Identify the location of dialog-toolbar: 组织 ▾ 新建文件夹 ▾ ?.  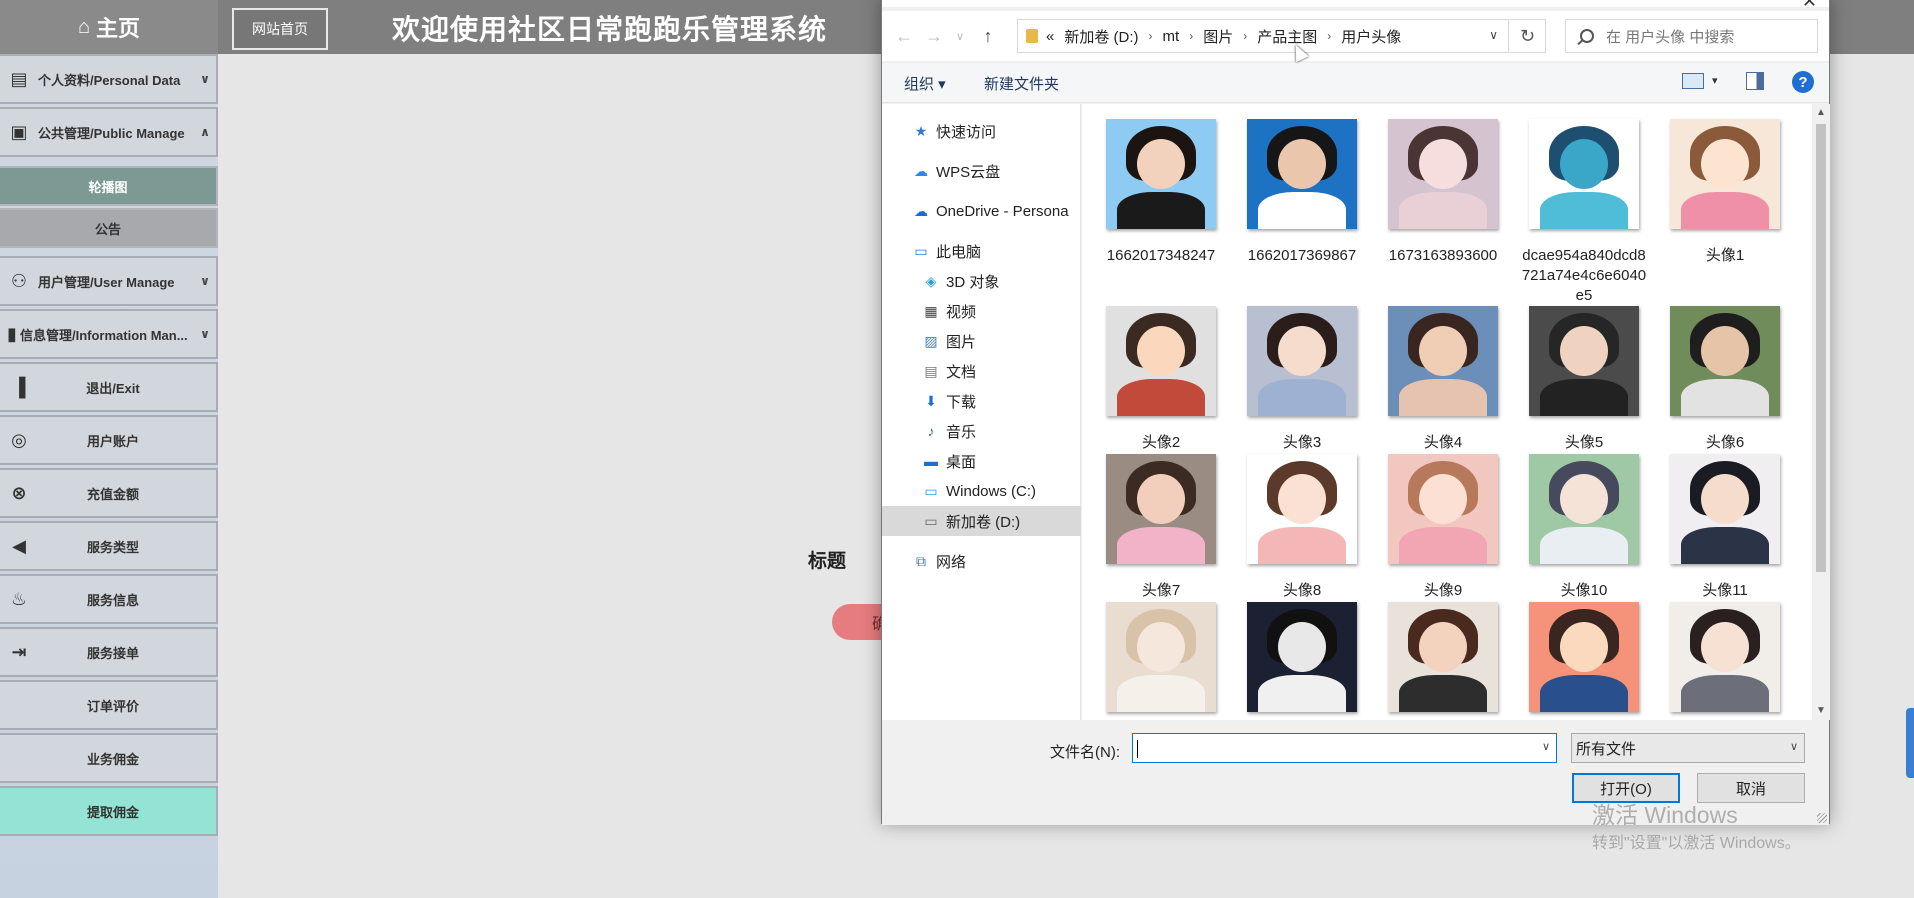
(1355, 83).